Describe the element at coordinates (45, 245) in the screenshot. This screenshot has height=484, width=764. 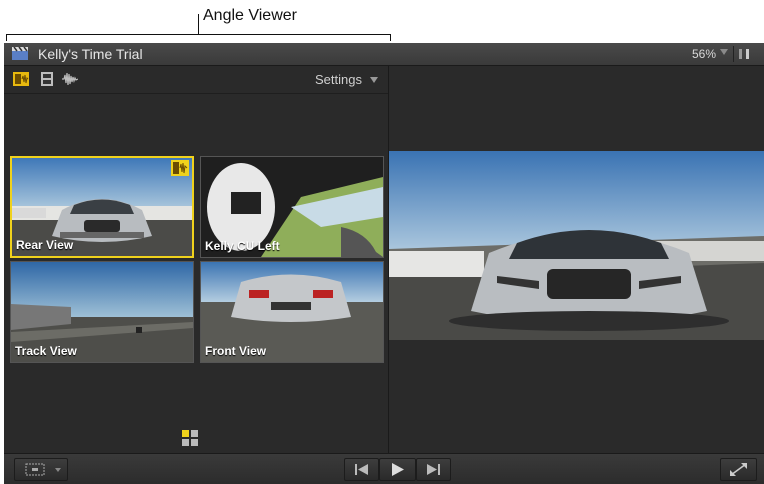
I see `angle-label: Rear View` at that location.